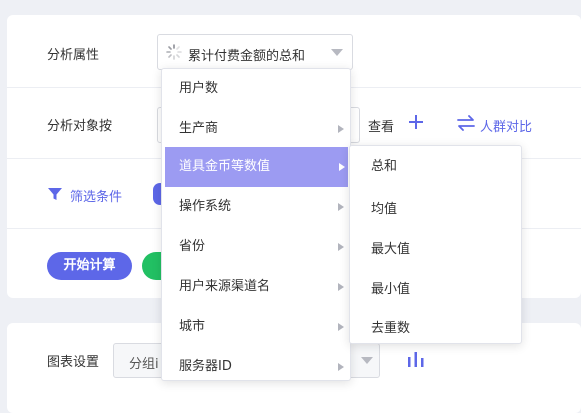  What do you see at coordinates (199, 128) in the screenshot?
I see `menu-item-label: 生产商` at bounding box center [199, 128].